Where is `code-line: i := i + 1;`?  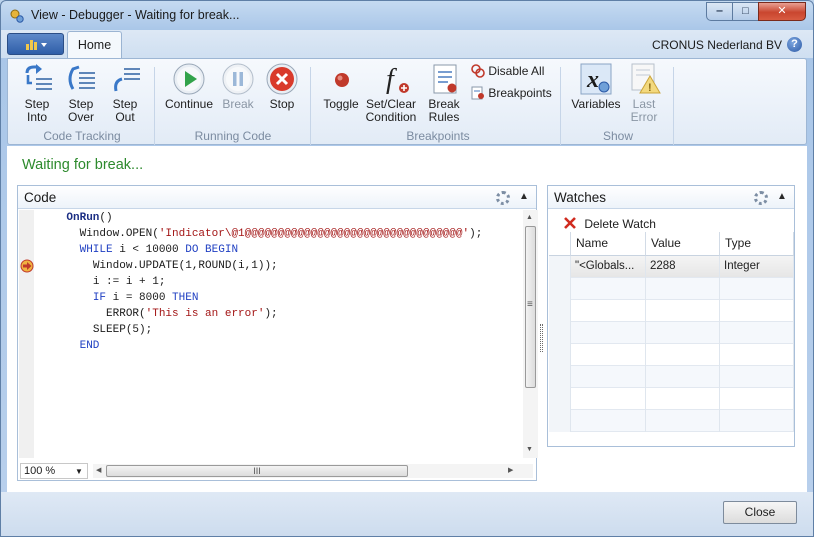 code-line: i := i + 1; is located at coordinates (278, 282).